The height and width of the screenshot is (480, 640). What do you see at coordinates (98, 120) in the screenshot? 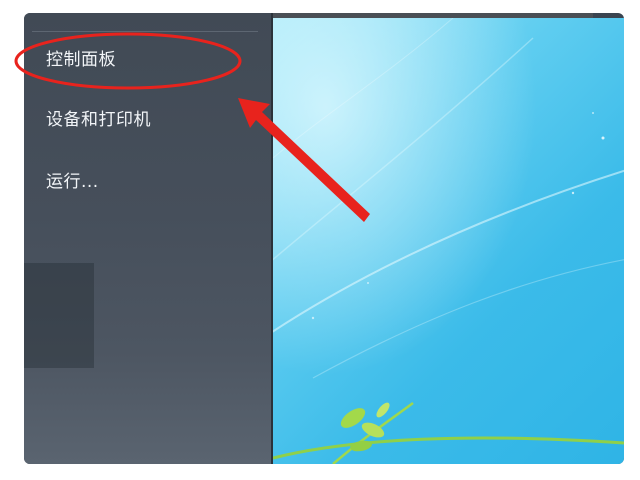
I see `menu-item-devices-and-printers: 设备和打印机` at bounding box center [98, 120].